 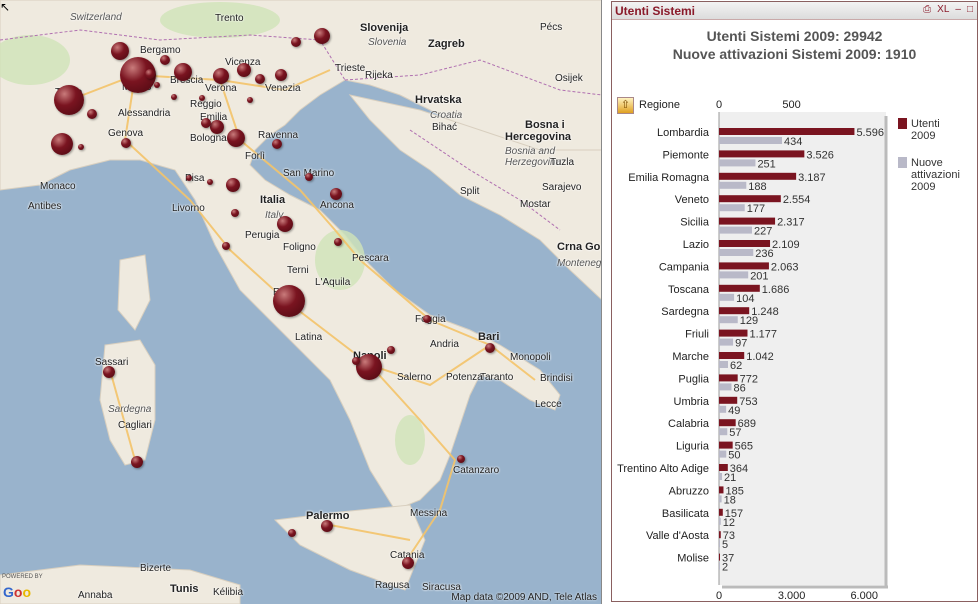 I want to click on data-label-utenti: 2.109, so click(x=786, y=245).